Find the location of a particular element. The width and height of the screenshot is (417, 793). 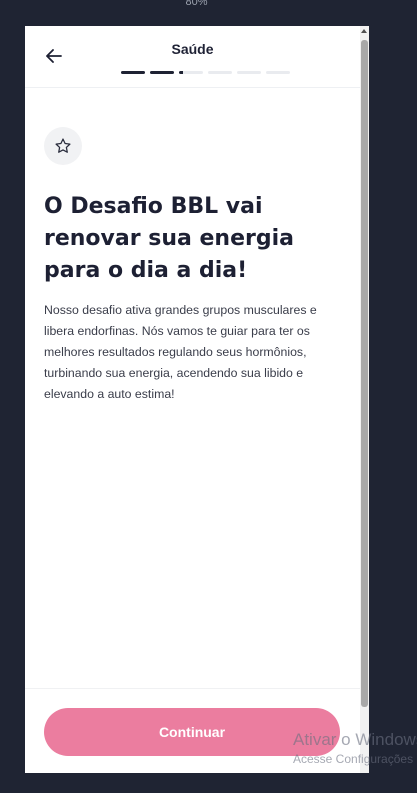

badge is located at coordinates (63, 146).